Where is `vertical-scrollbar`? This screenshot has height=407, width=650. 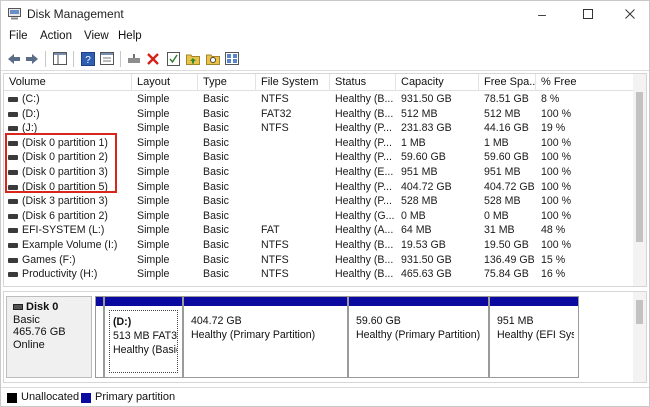 vertical-scrollbar is located at coordinates (639, 180).